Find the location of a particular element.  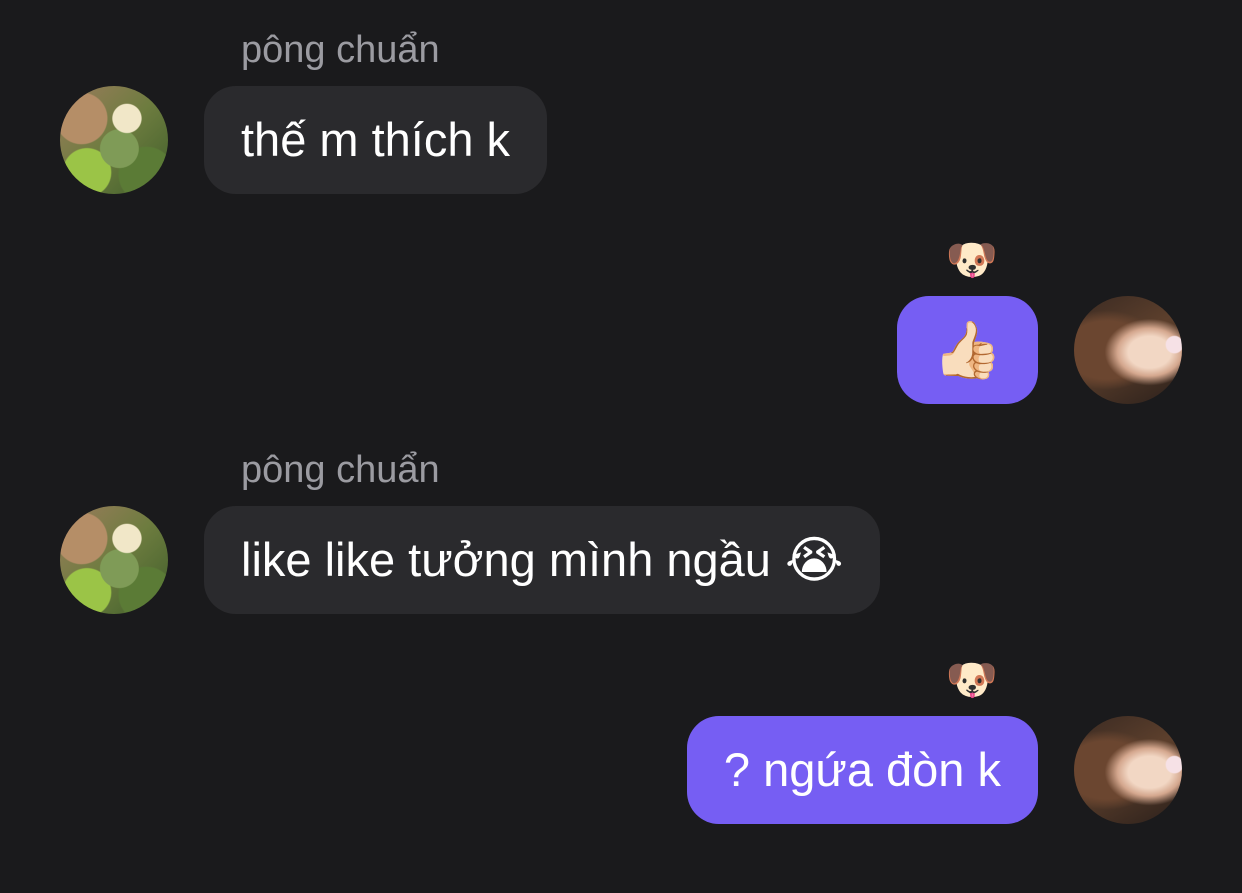

message-bubble-incoming: like like tưởng mình ngầu 😭 is located at coordinates (542, 560).